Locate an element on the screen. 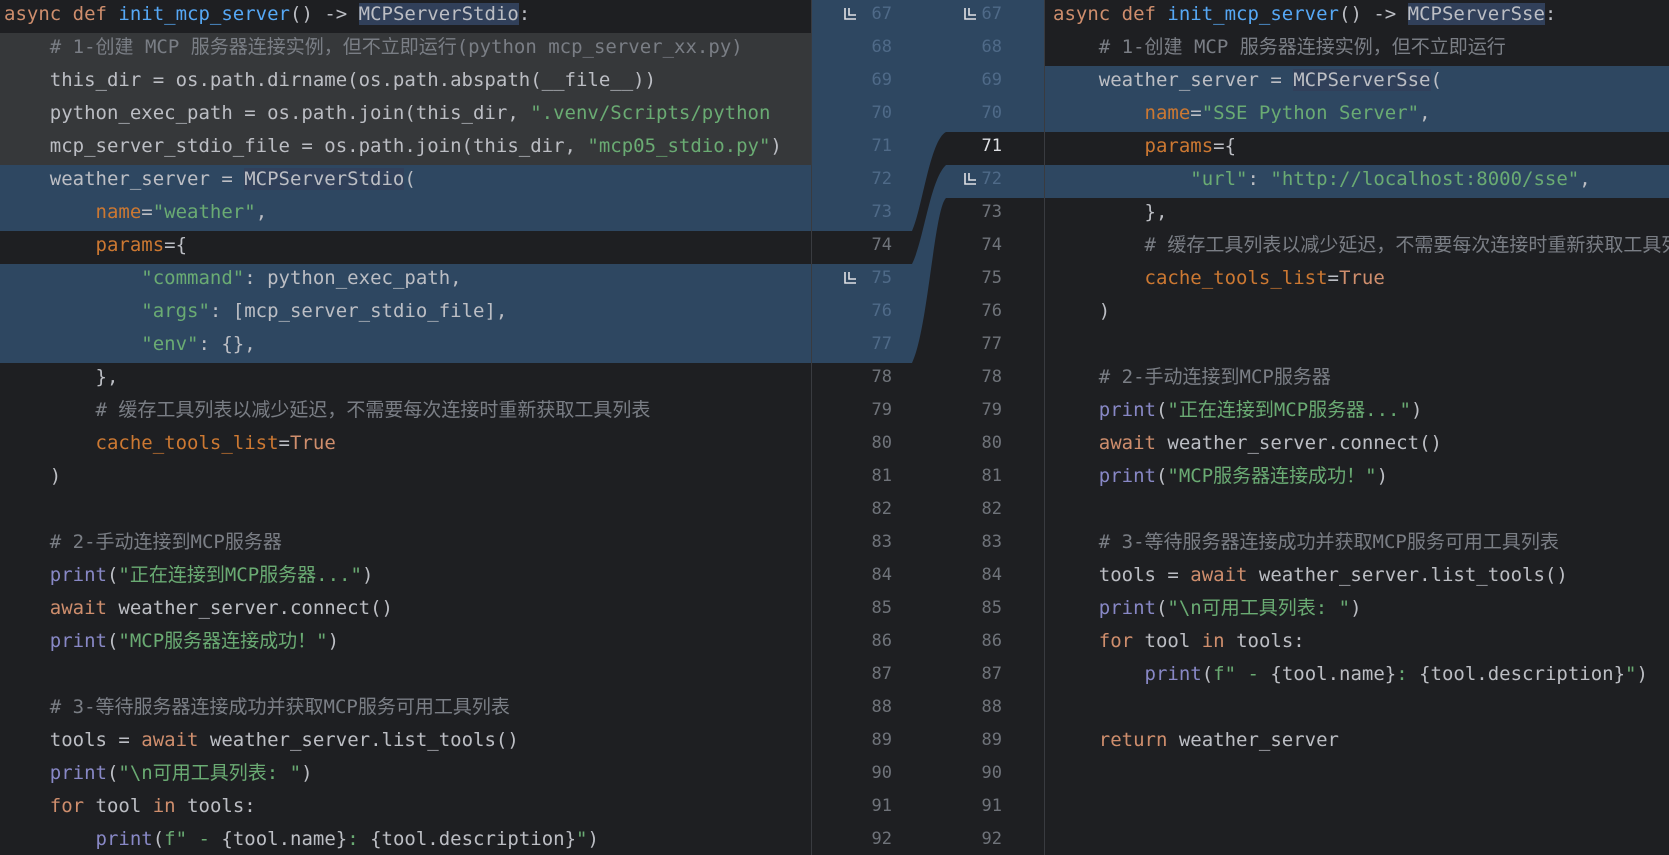 The width and height of the screenshot is (1669, 855). code-token: await is located at coordinates (84, 608).